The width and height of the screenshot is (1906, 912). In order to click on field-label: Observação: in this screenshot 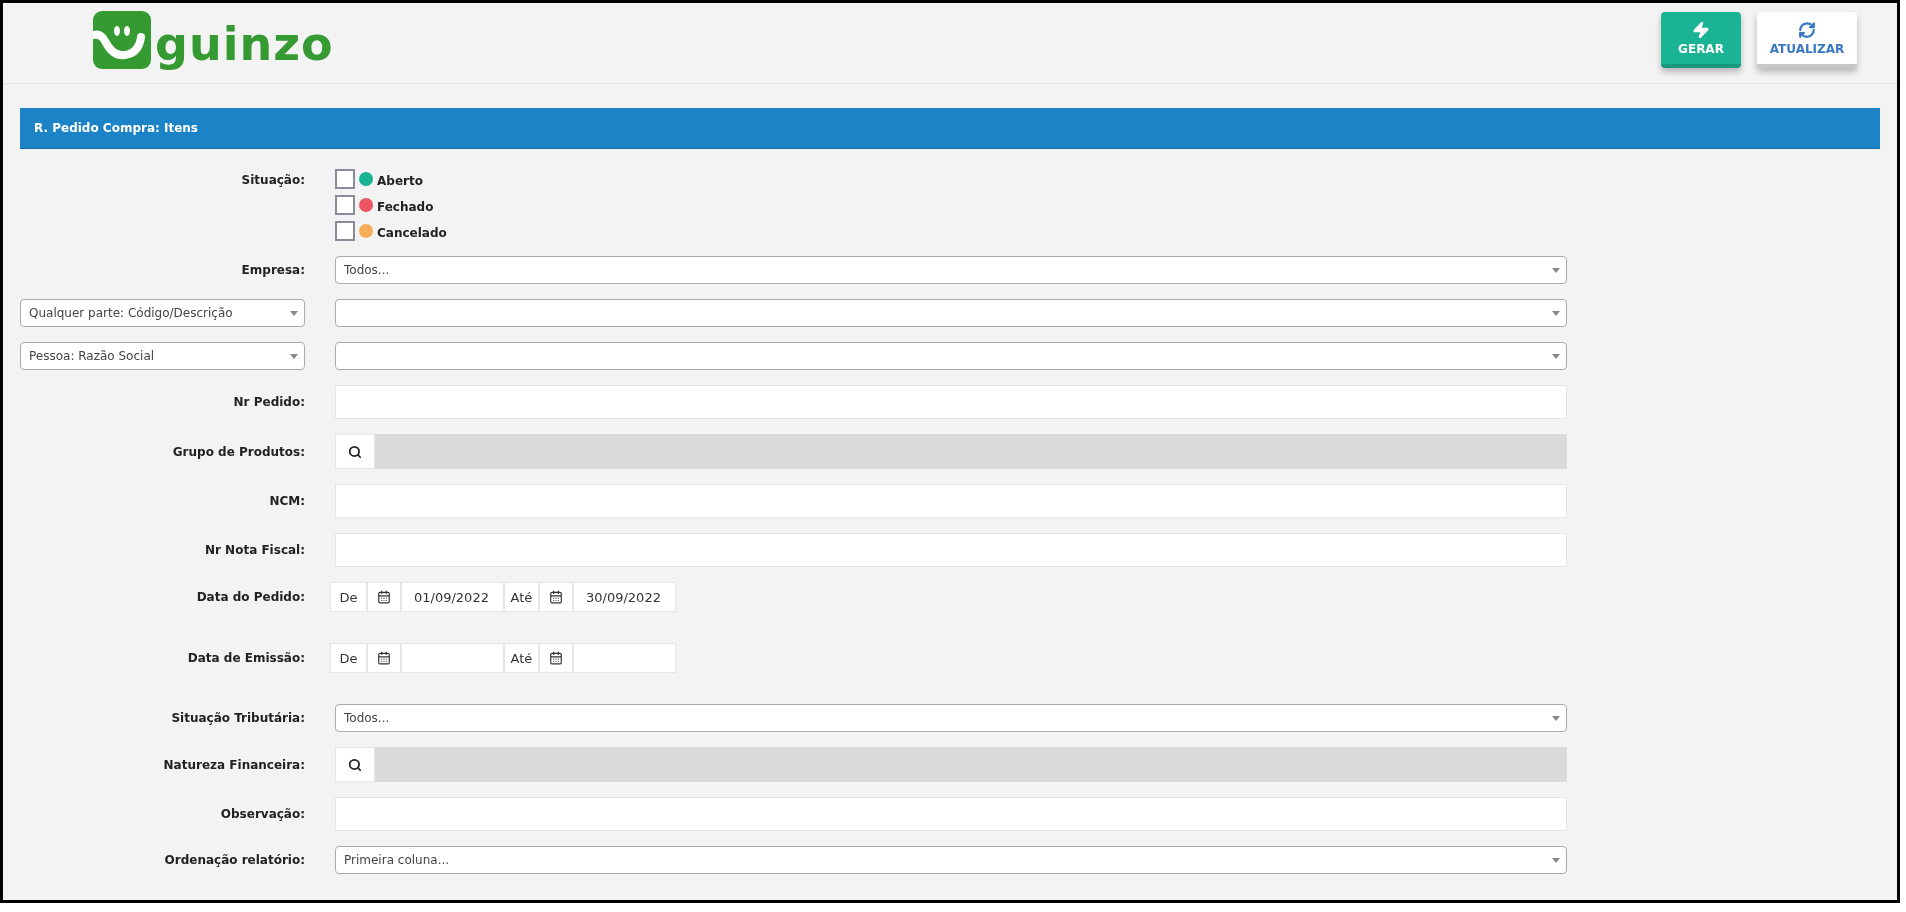, I will do `click(262, 814)`.